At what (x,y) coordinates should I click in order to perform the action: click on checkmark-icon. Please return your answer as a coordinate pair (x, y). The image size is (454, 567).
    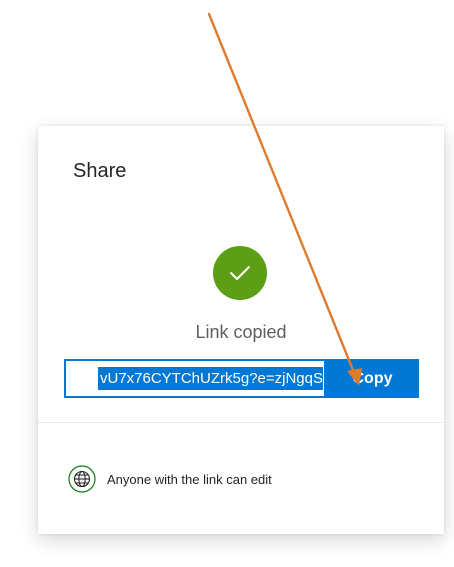
    Looking at the image, I should click on (240, 273).